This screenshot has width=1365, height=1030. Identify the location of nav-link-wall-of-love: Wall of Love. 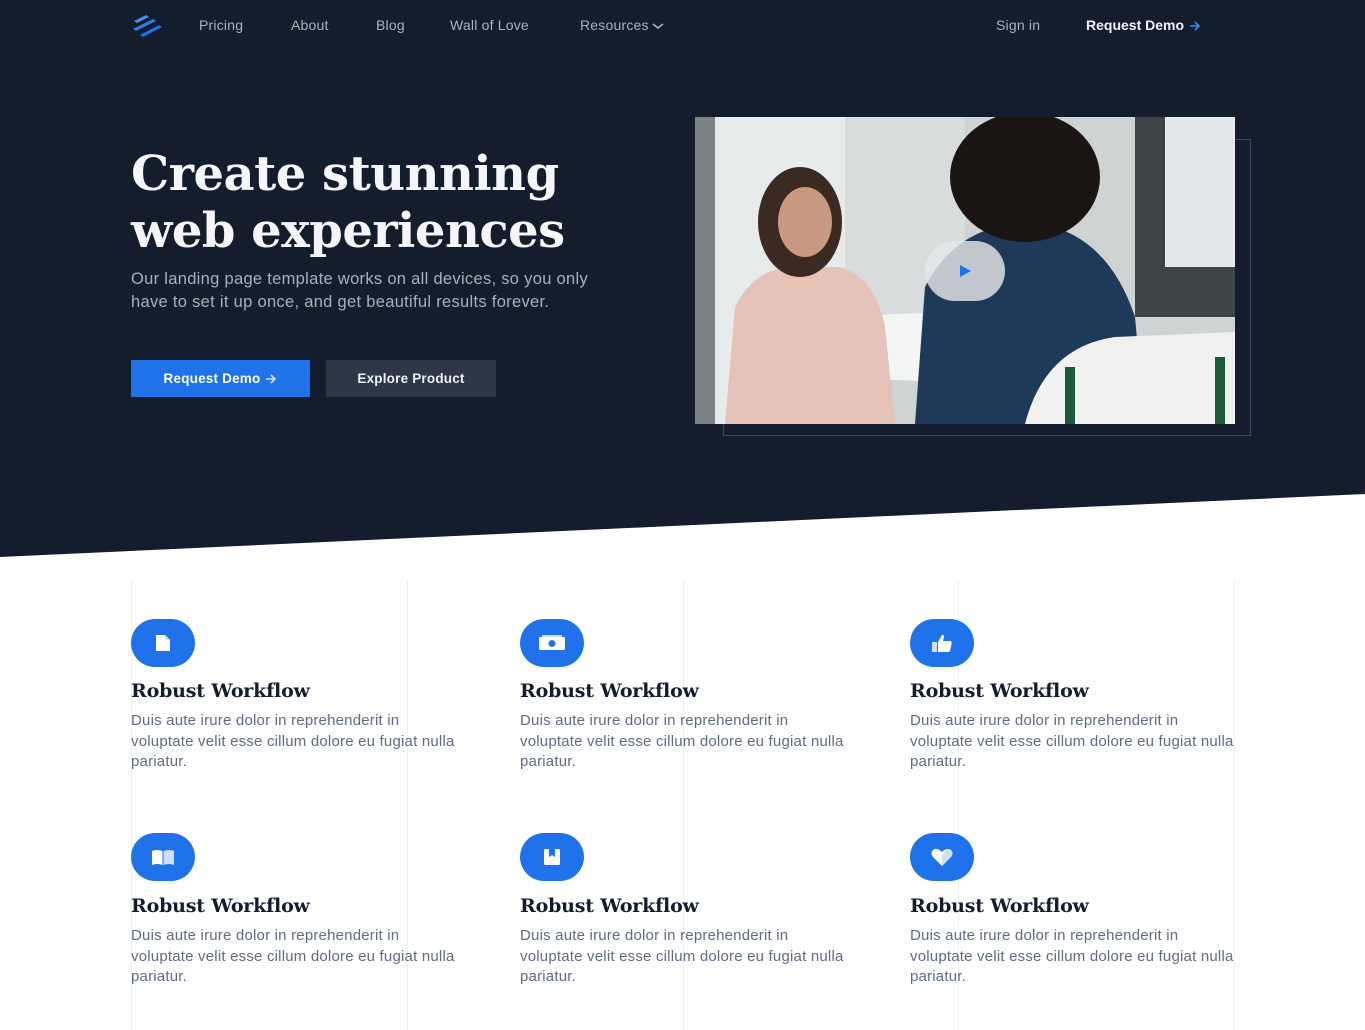
(489, 25).